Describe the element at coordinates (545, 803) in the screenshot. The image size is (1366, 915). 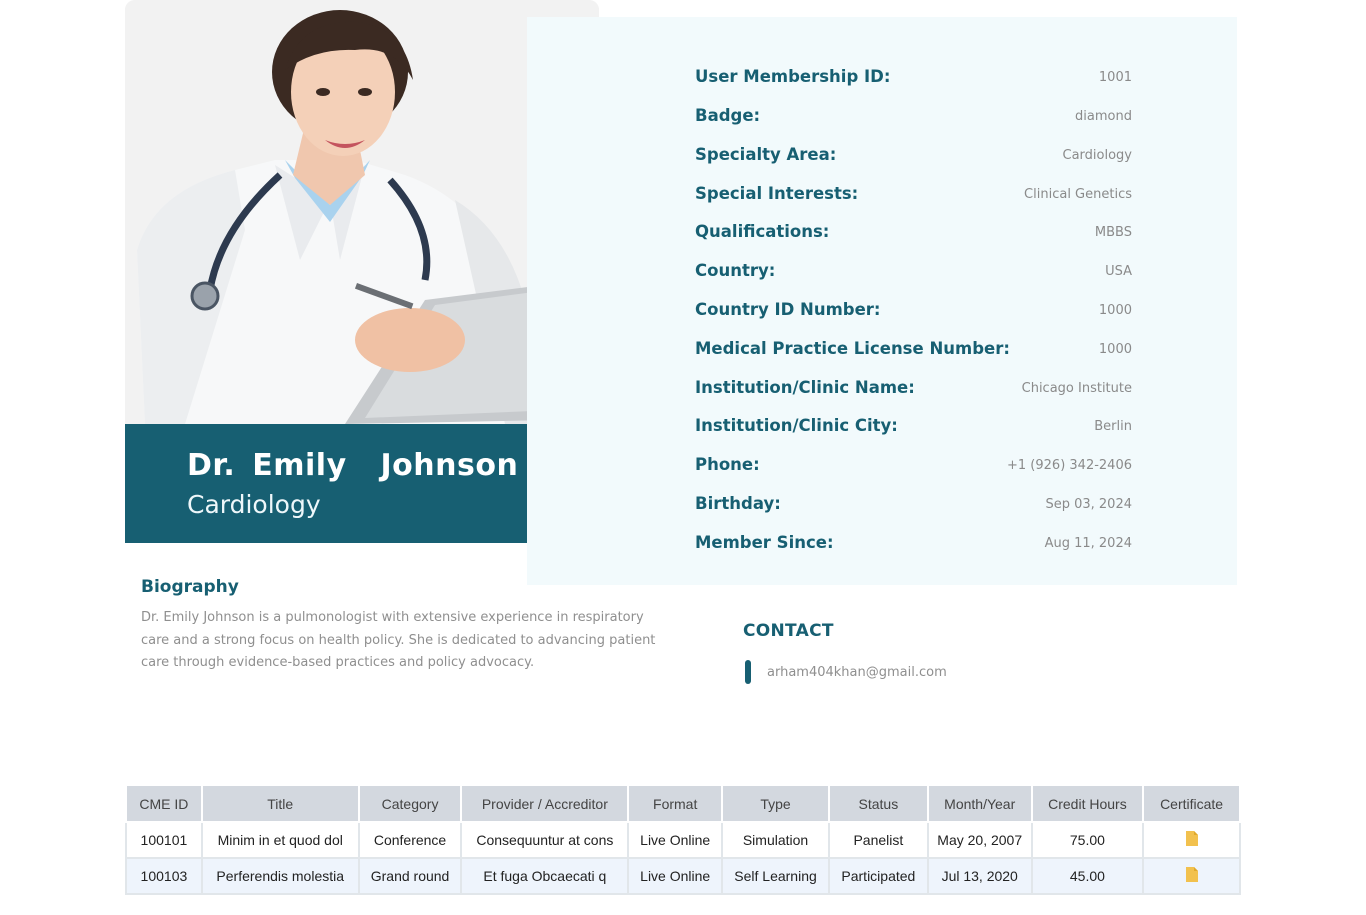
I see `column-header: Provider / Accreditor` at that location.